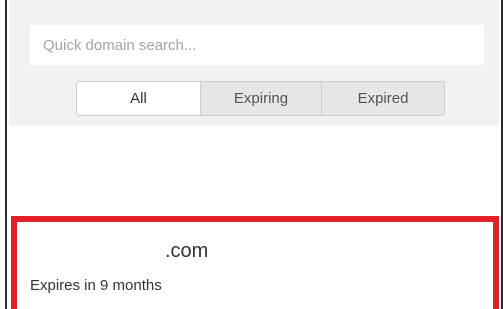 The image size is (504, 309). I want to click on window-left-border, so click(3, 154).